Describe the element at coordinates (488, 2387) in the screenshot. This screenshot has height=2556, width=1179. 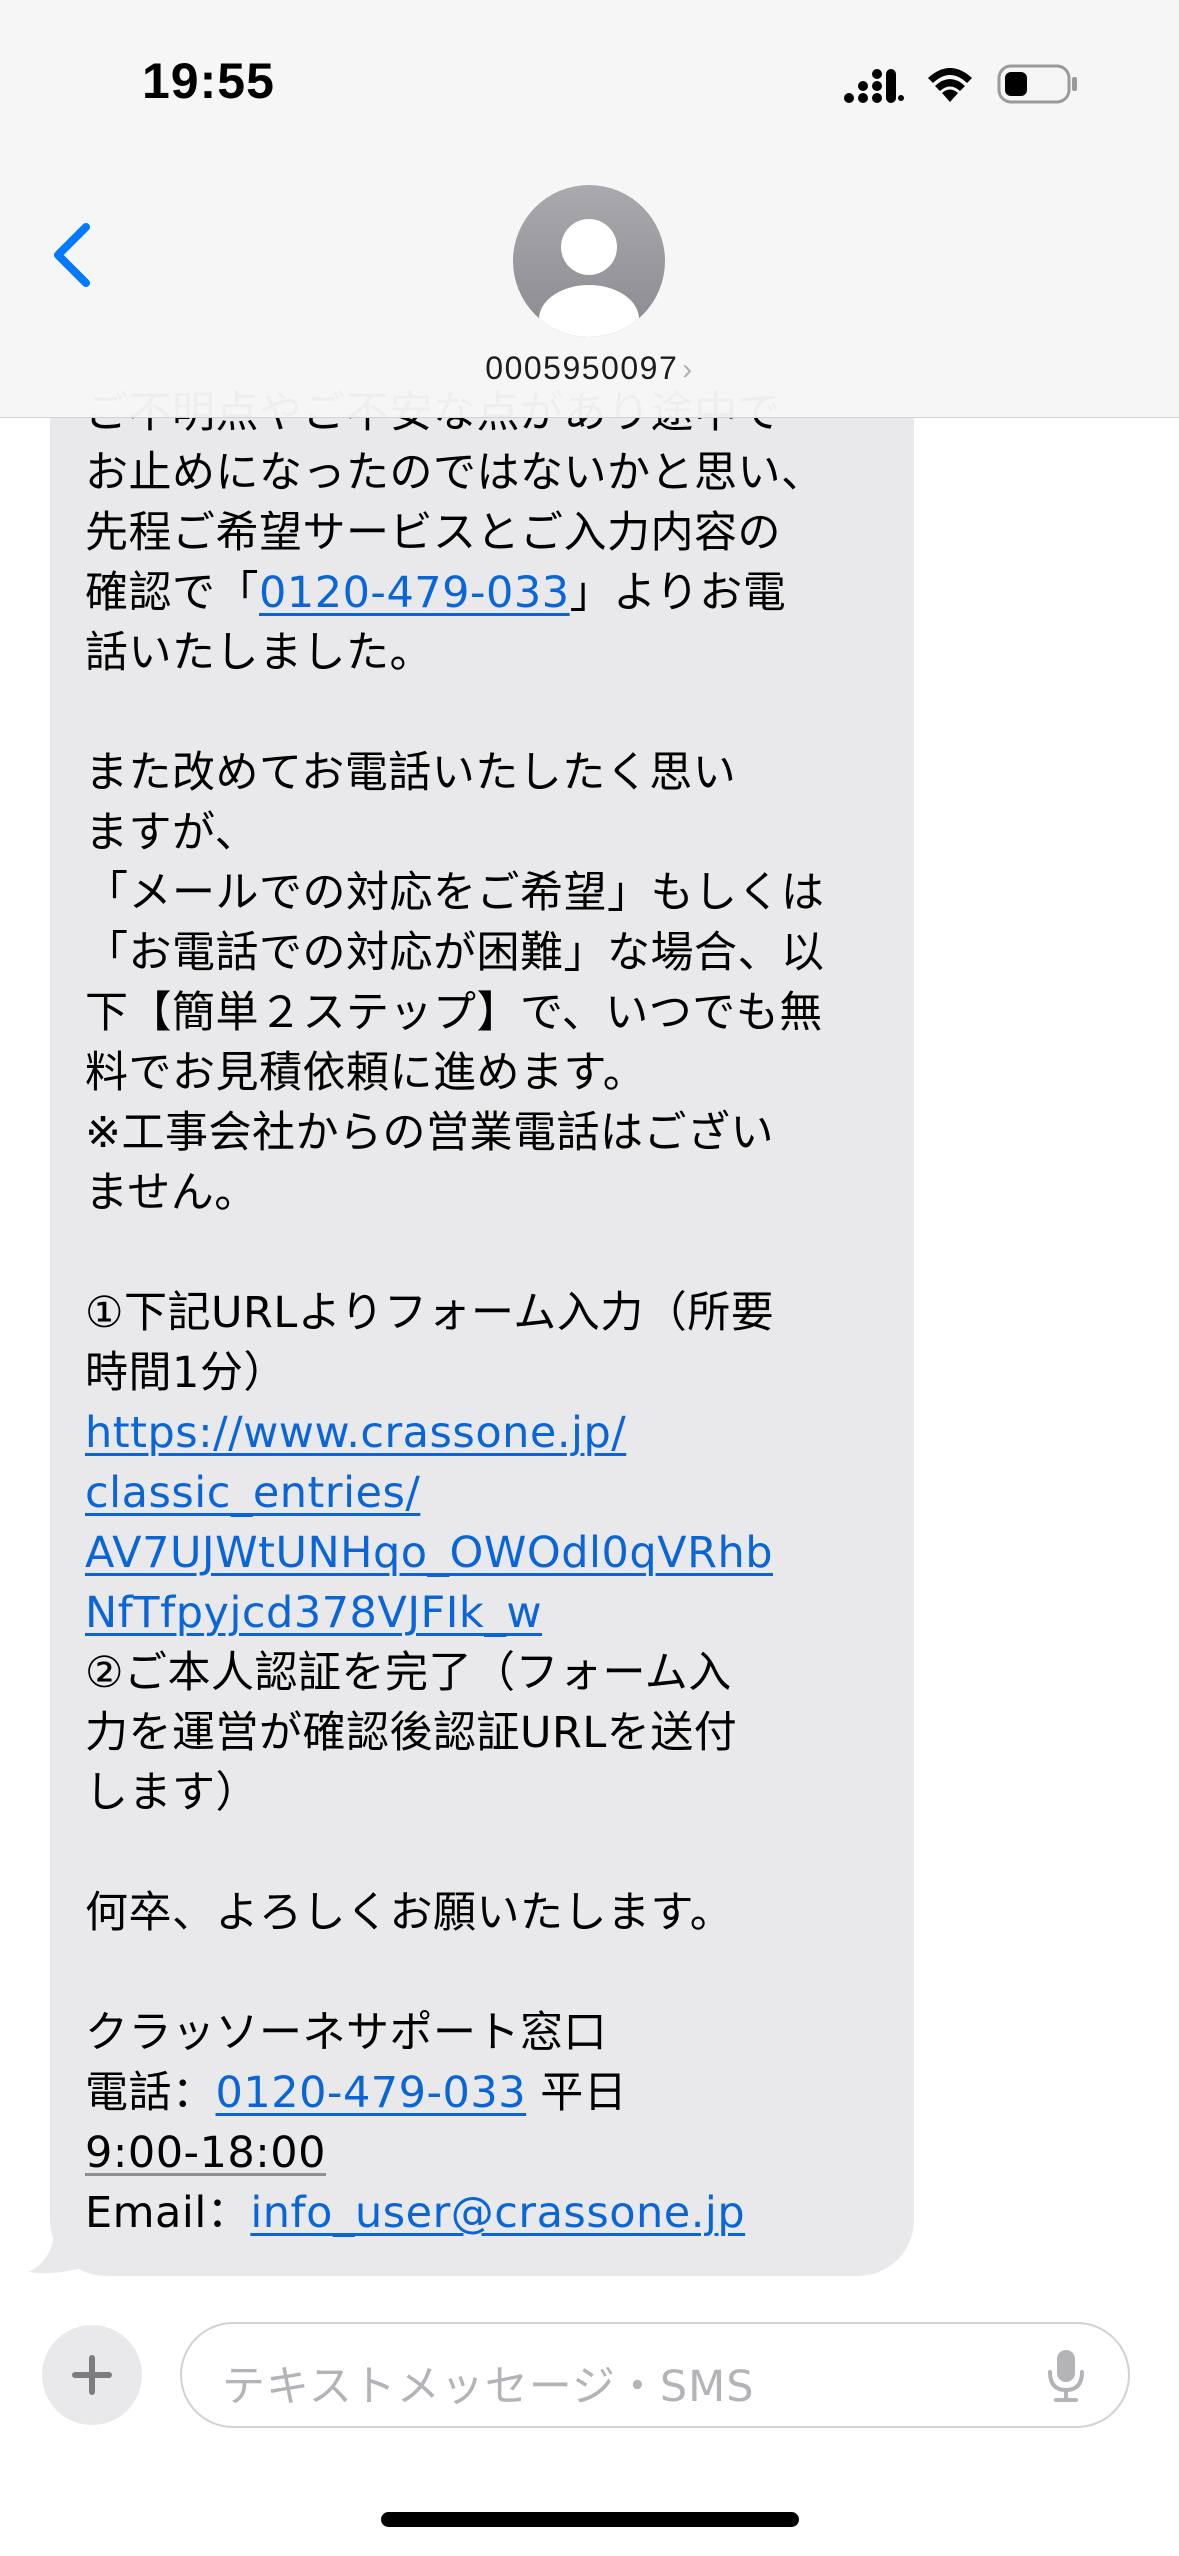
I see `input-placeholder: テキストメッセージ・SMS` at that location.